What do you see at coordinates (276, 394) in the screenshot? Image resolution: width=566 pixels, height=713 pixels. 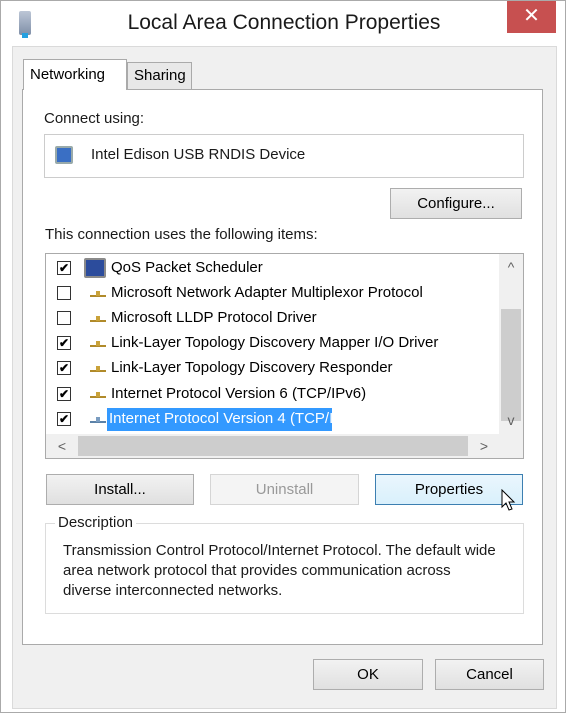 I see `list-item: ✔ Internet Protocol Version 6 (TCP/IPv6)` at bounding box center [276, 394].